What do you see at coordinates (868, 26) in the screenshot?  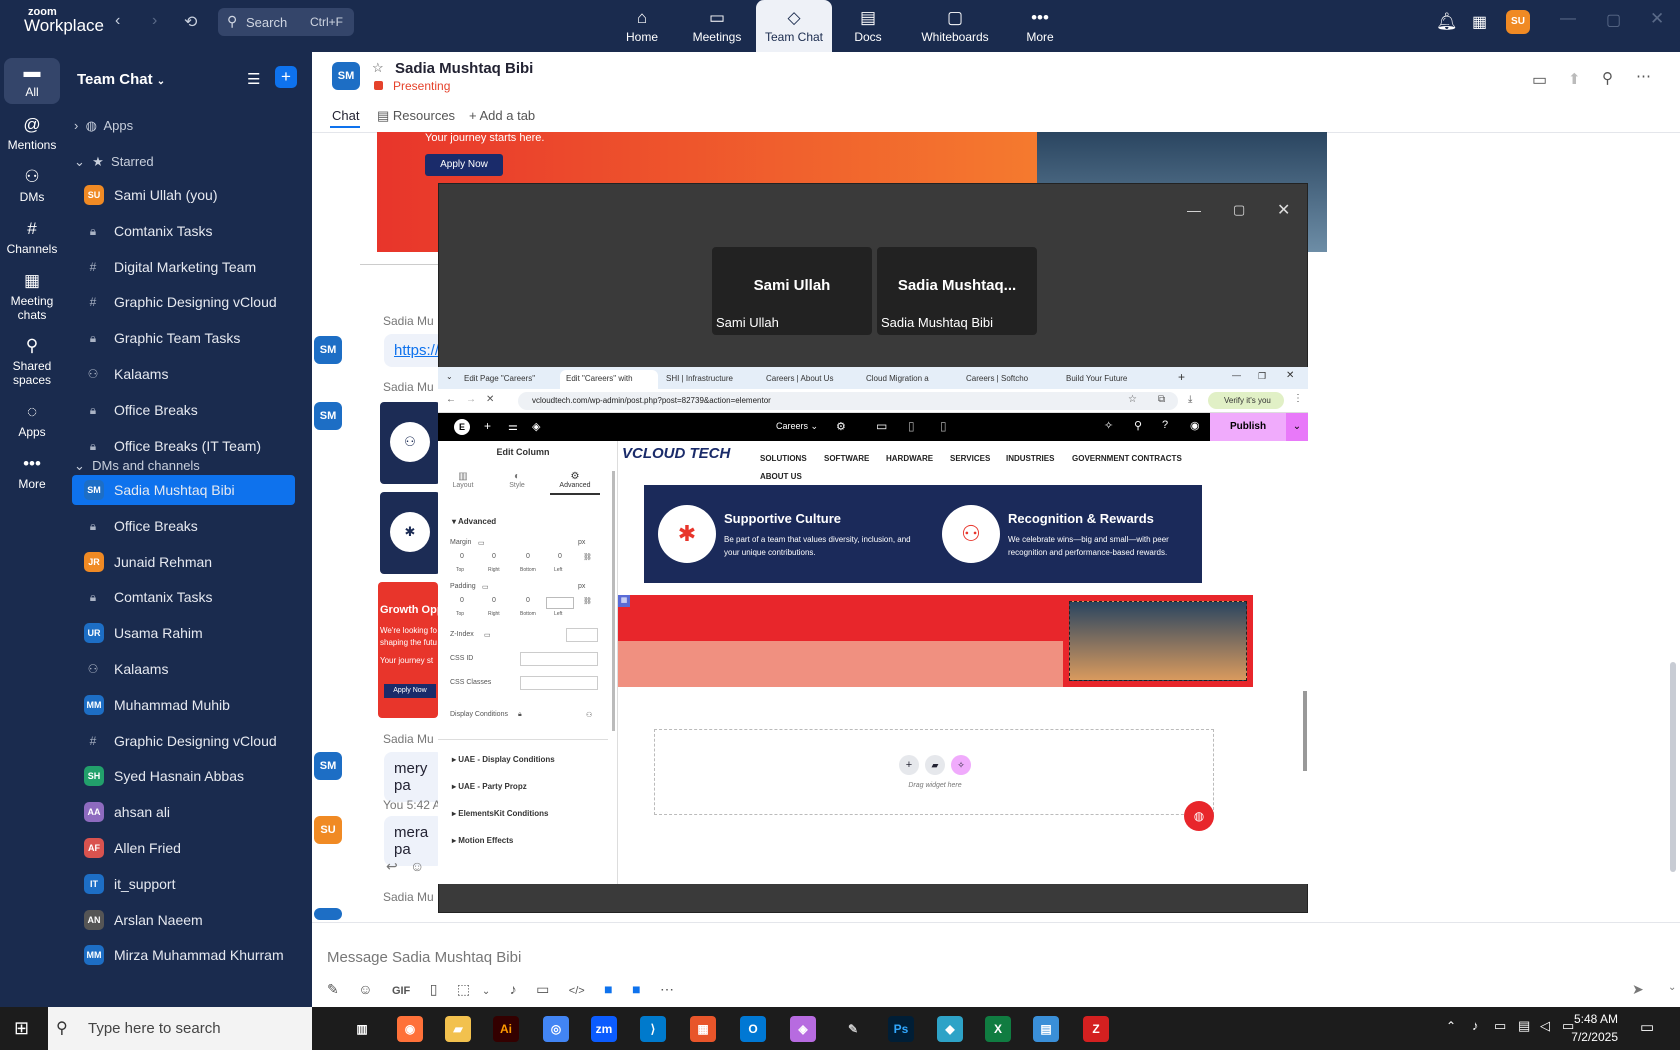 I see `tab-docs: ▤ Docs` at bounding box center [868, 26].